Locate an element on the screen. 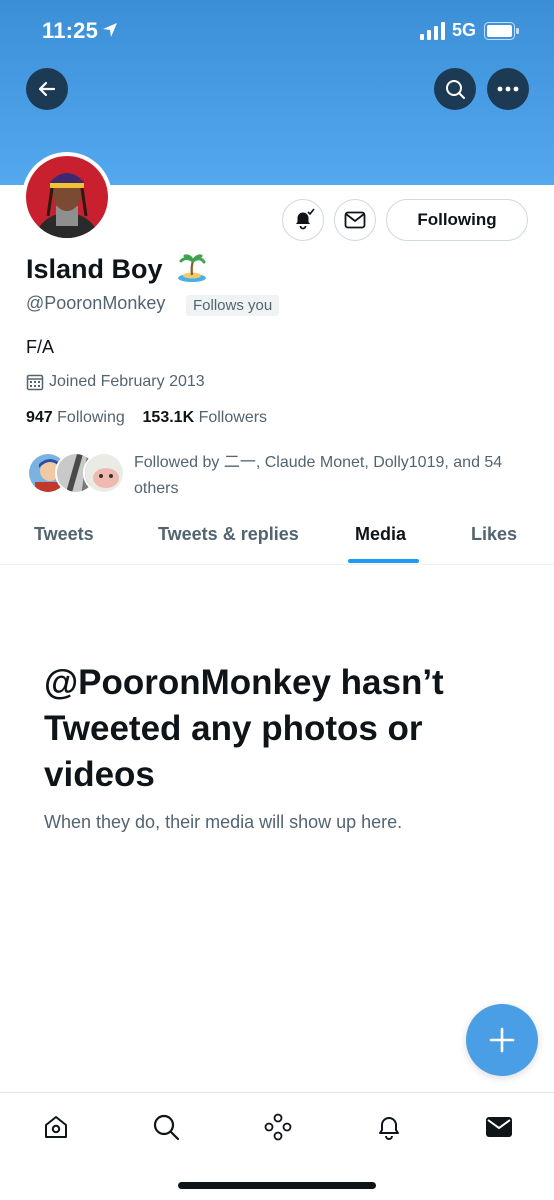  profile-bio: F/A is located at coordinates (40, 347).